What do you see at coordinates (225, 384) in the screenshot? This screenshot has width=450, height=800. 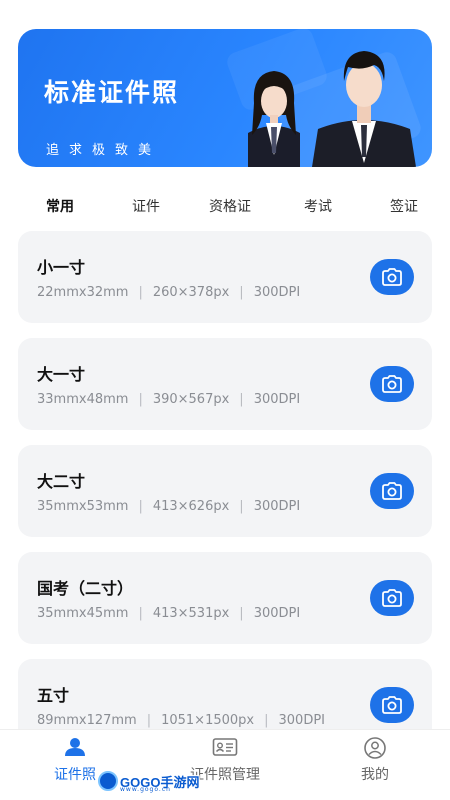 I see `photo-size-card: 大一寸 33mmx48mm | 390×567px | 300DPI` at bounding box center [225, 384].